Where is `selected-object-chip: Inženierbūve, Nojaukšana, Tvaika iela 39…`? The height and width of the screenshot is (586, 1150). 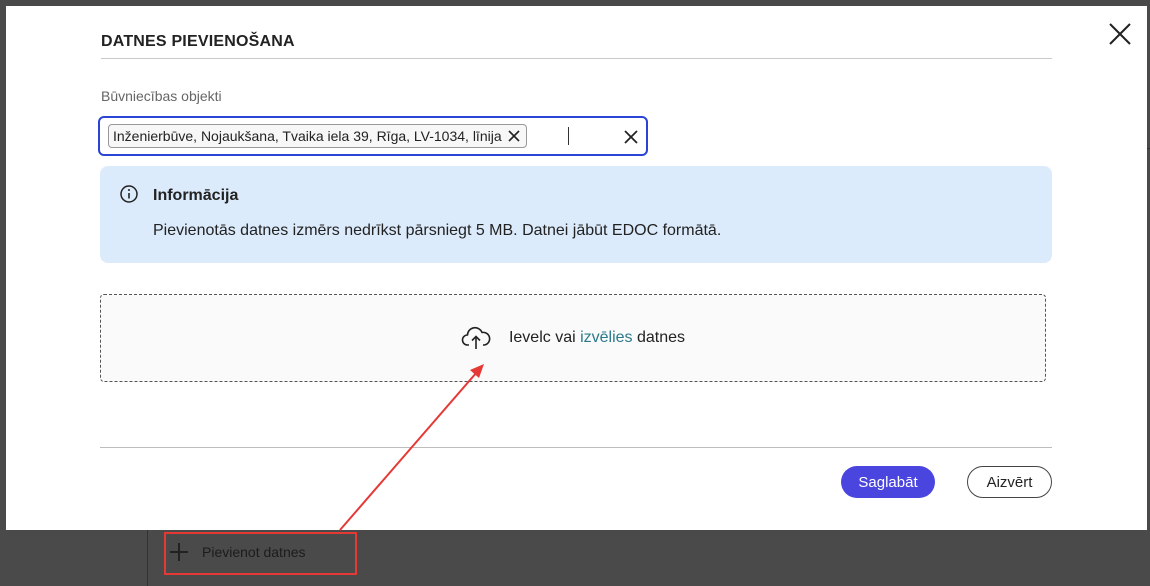
selected-object-chip: Inženierbūve, Nojaukšana, Tvaika iela 39… is located at coordinates (317, 136).